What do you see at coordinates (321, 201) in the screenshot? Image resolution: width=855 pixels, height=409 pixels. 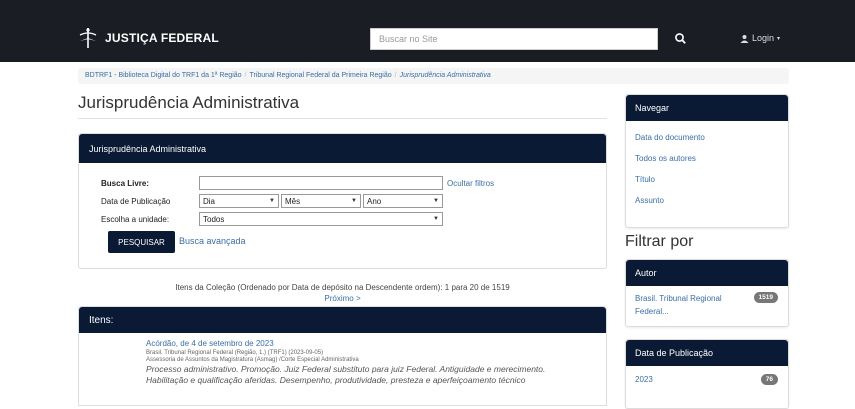 I see `month-select: Mês ▼` at bounding box center [321, 201].